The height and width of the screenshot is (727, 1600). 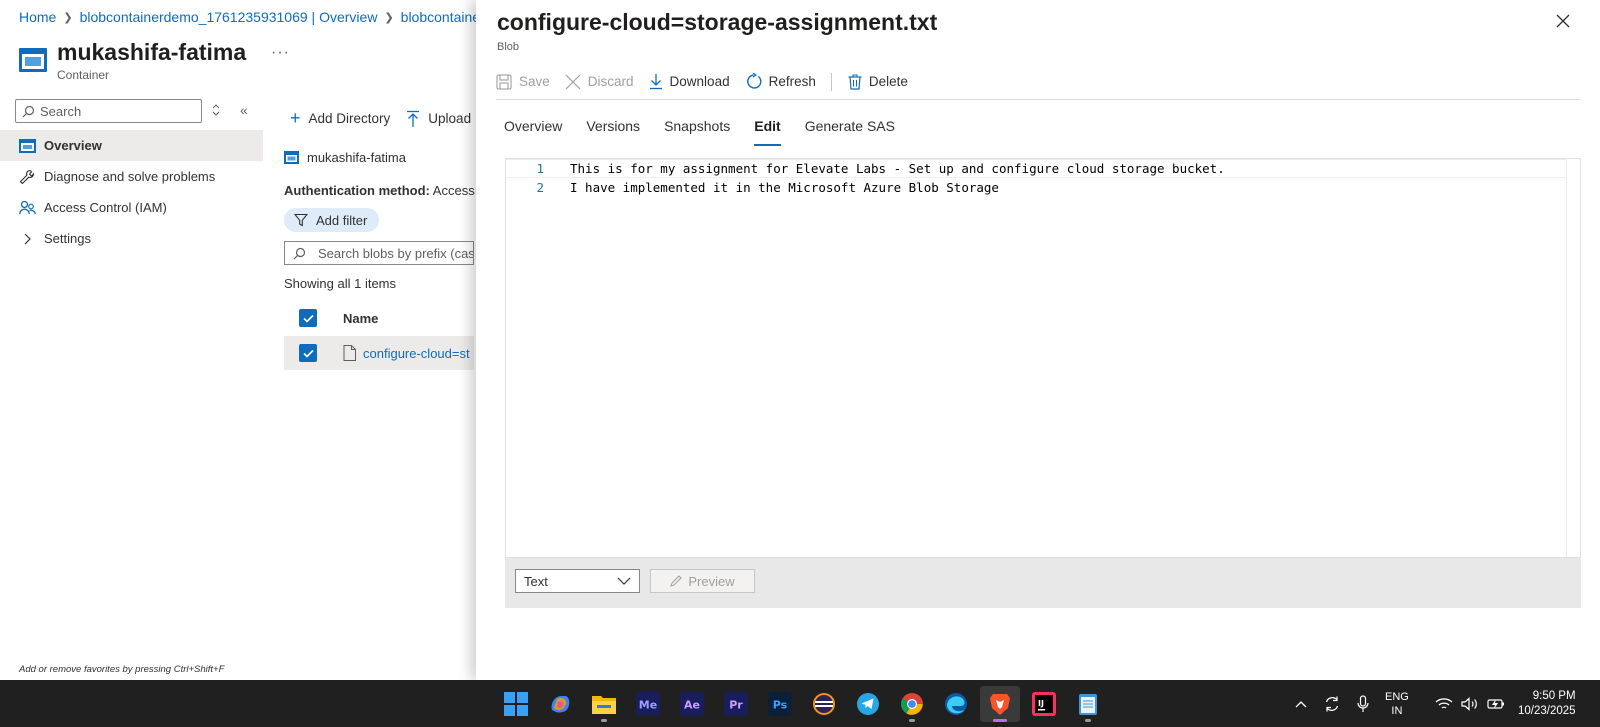 I want to click on tab-generate-sas: Generate SAS, so click(x=850, y=132).